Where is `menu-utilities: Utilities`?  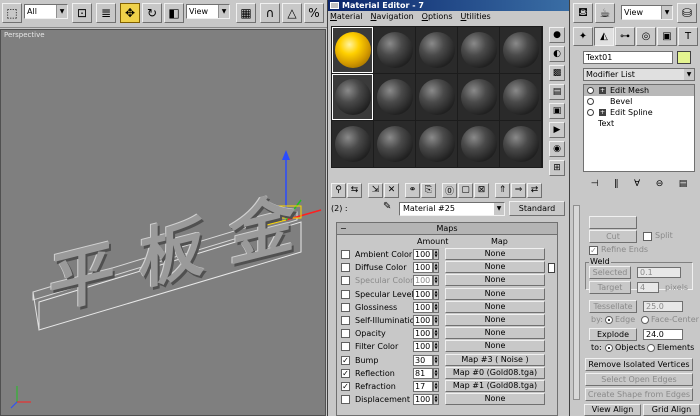 menu-utilities: Utilities is located at coordinates (476, 17).